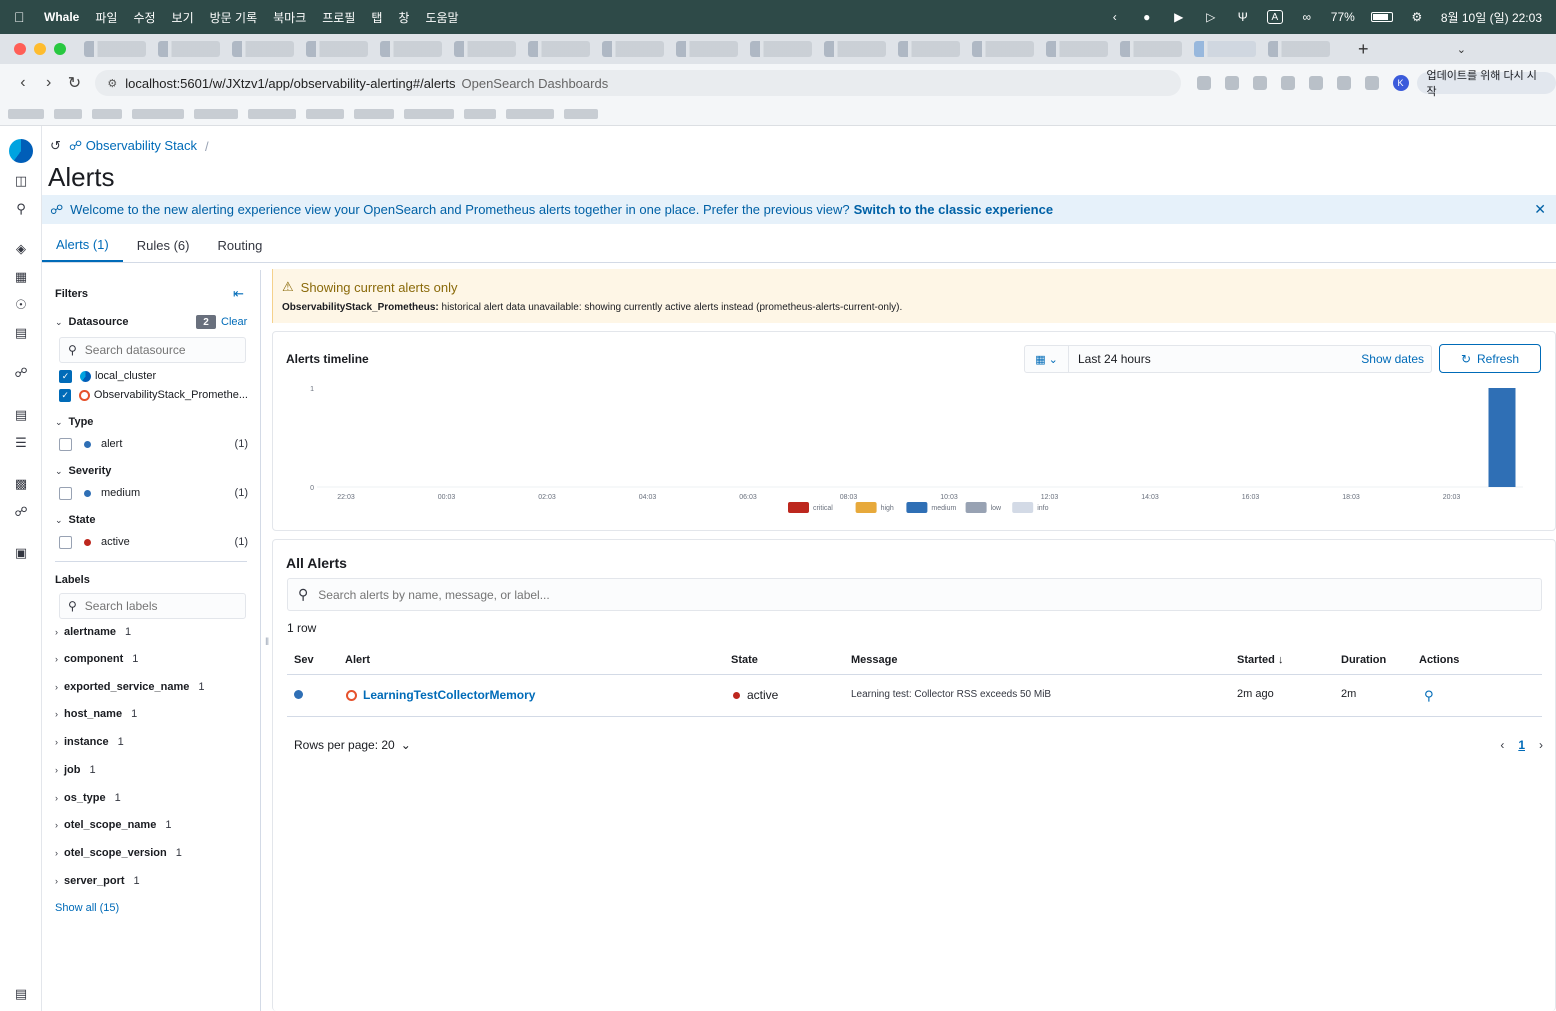 The height and width of the screenshot is (1011, 1556). Describe the element at coordinates (239, 245) in the screenshot. I see `tab-routing: Routing` at that location.